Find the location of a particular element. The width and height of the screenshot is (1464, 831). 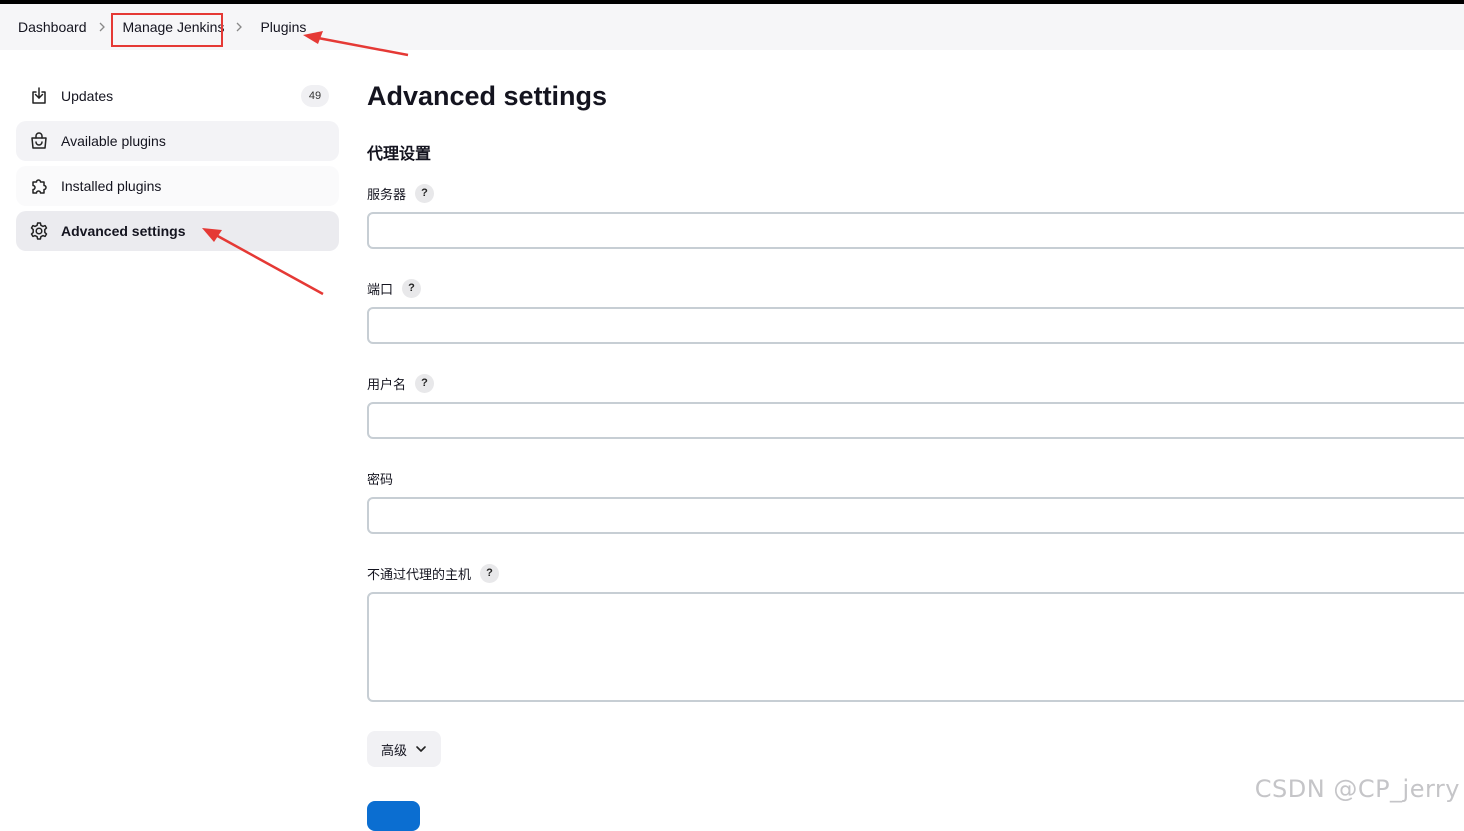

port-label: 端口 is located at coordinates (380, 289).